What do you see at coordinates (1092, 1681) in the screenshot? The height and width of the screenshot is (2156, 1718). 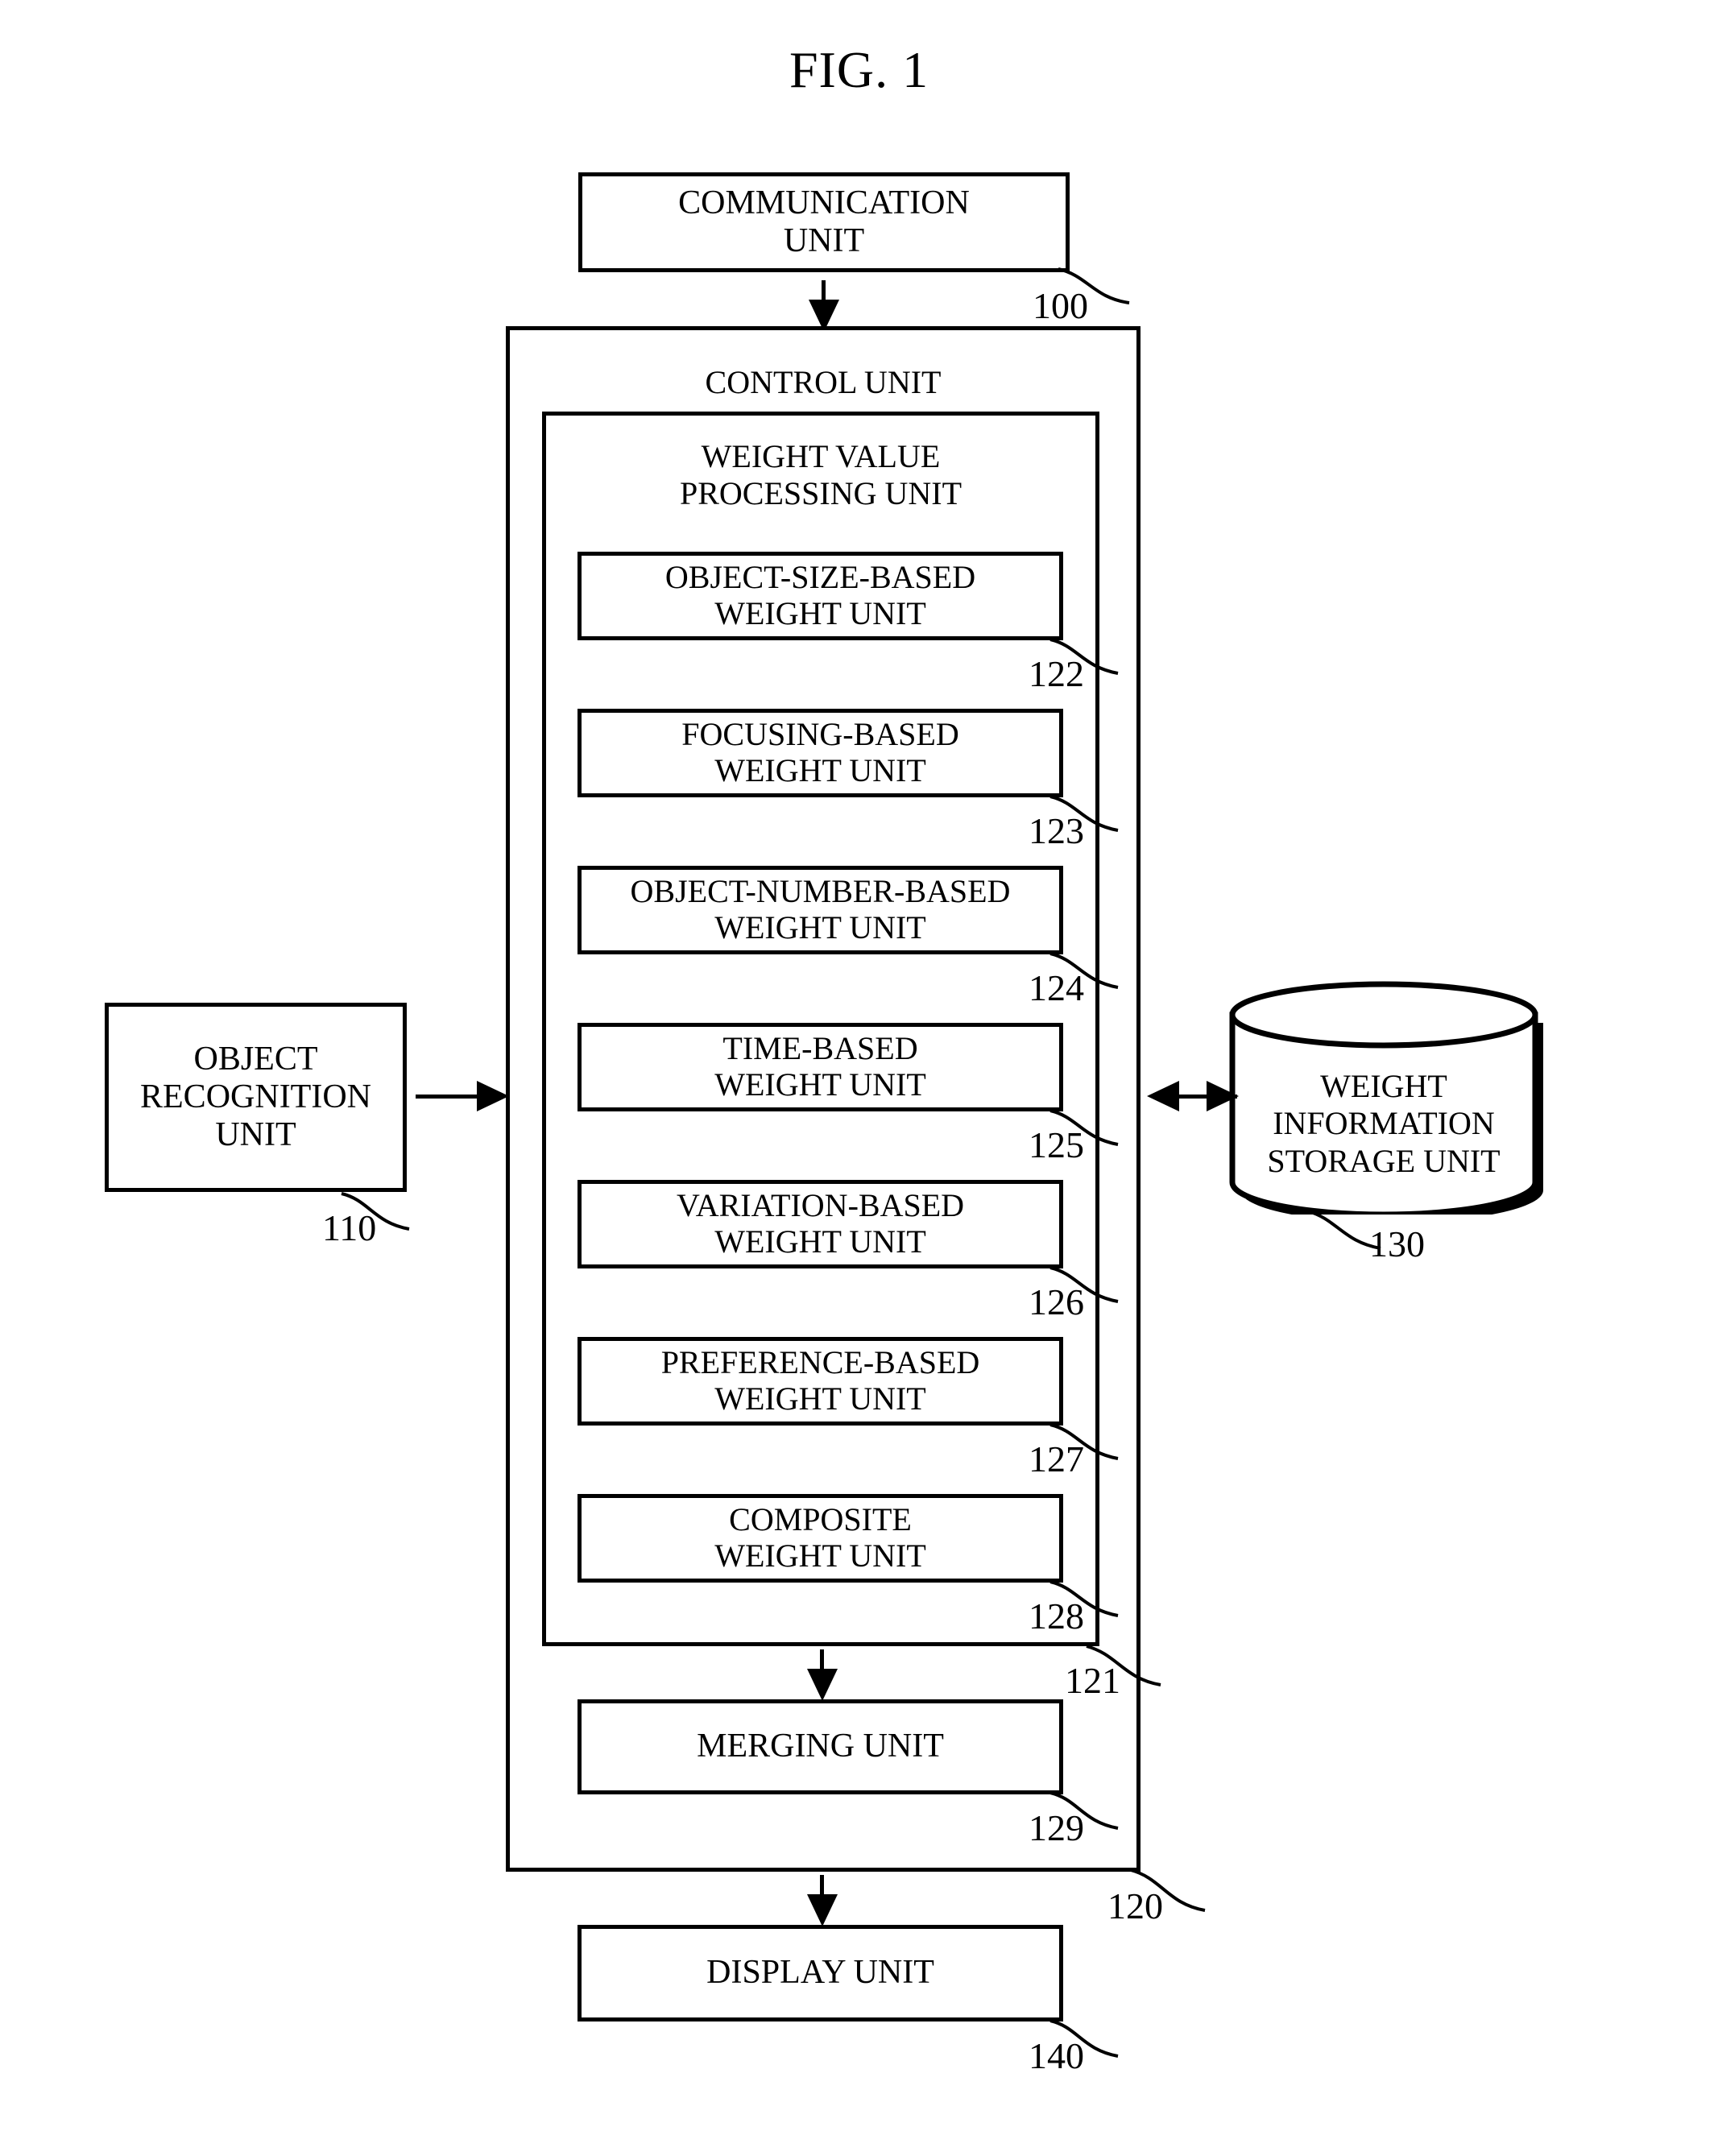 I see `ref-number-121: 121` at bounding box center [1092, 1681].